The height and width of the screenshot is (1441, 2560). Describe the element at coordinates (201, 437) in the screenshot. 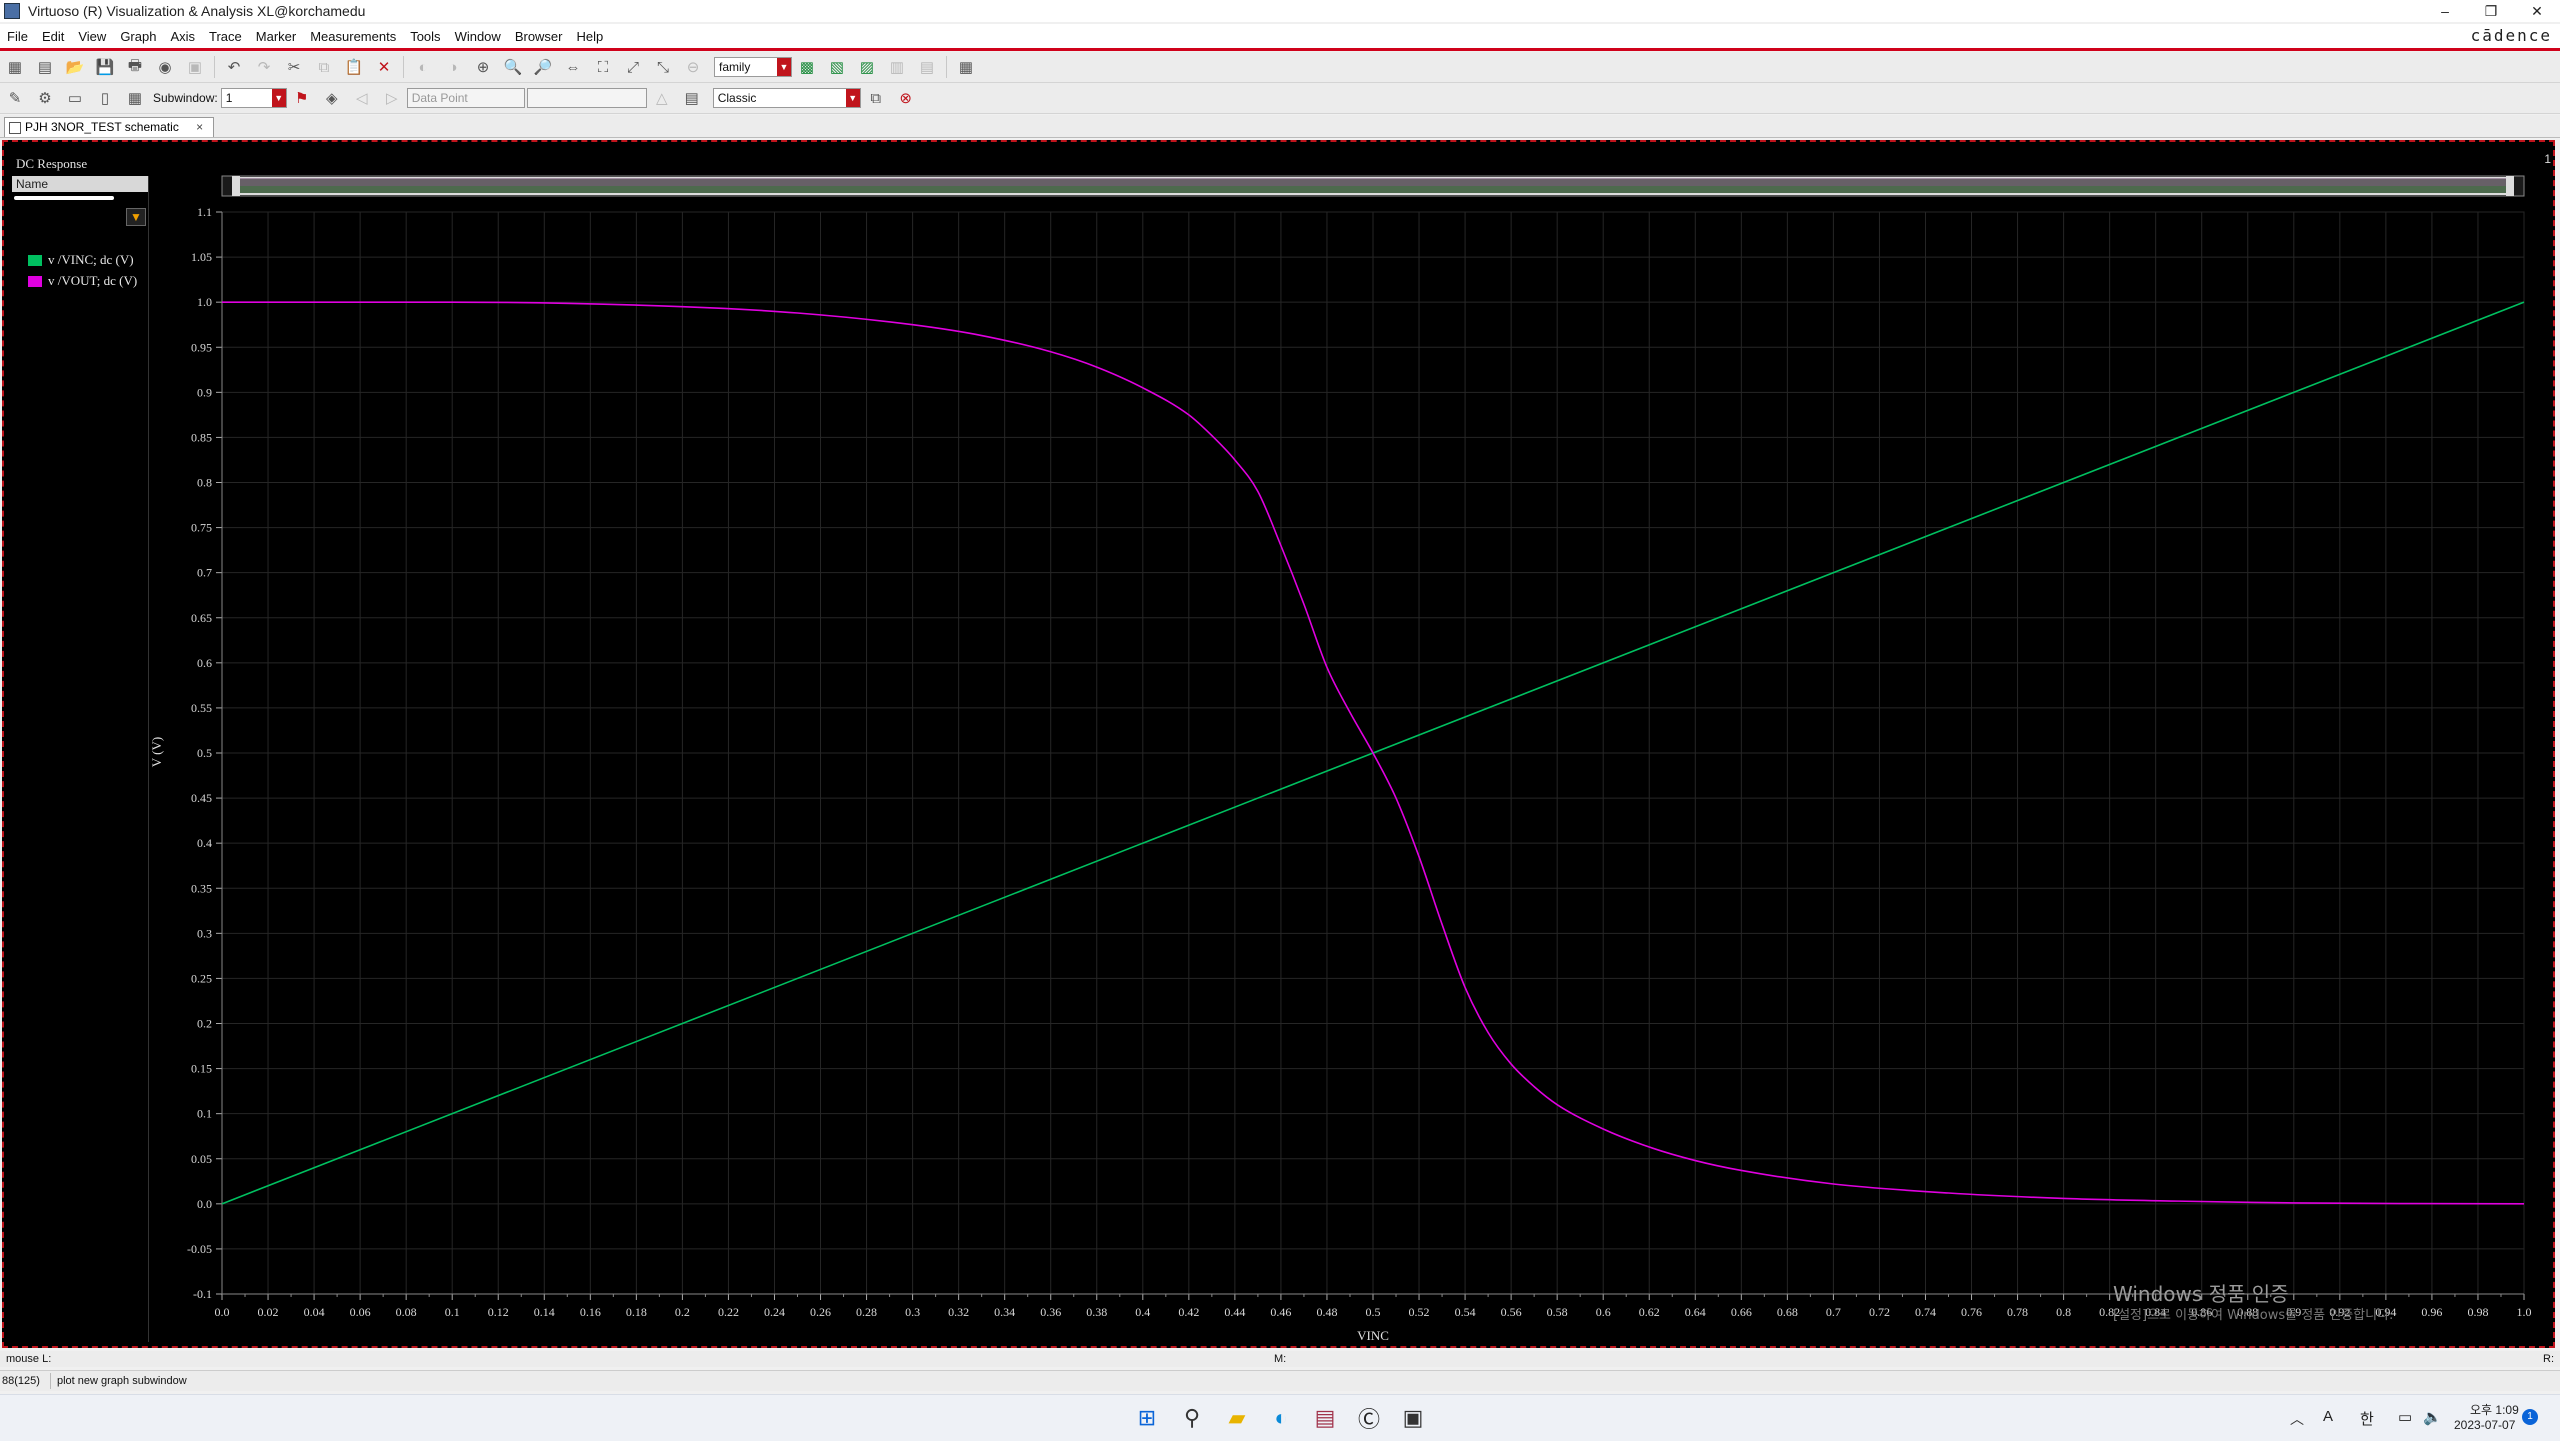

I see `y-tick-label: 0.85` at that location.